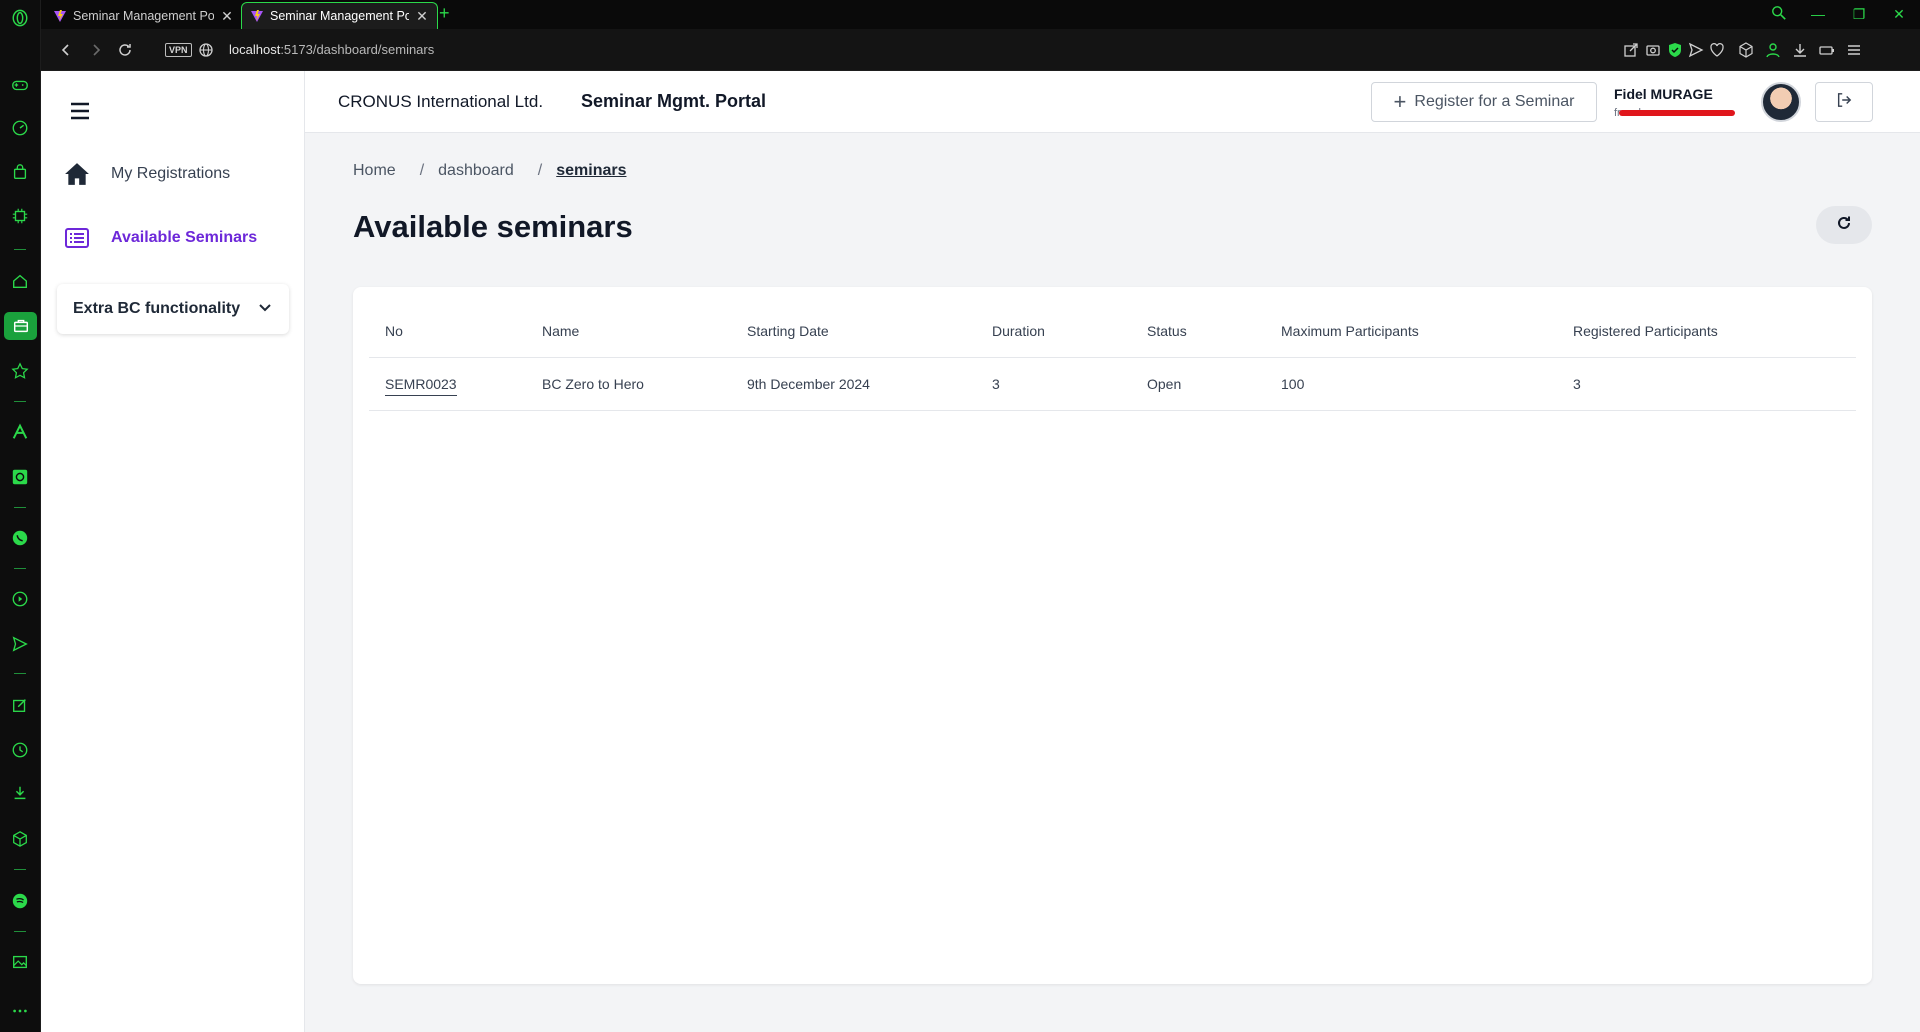 The height and width of the screenshot is (1032, 1920). I want to click on plus-icon: +, so click(1400, 101).